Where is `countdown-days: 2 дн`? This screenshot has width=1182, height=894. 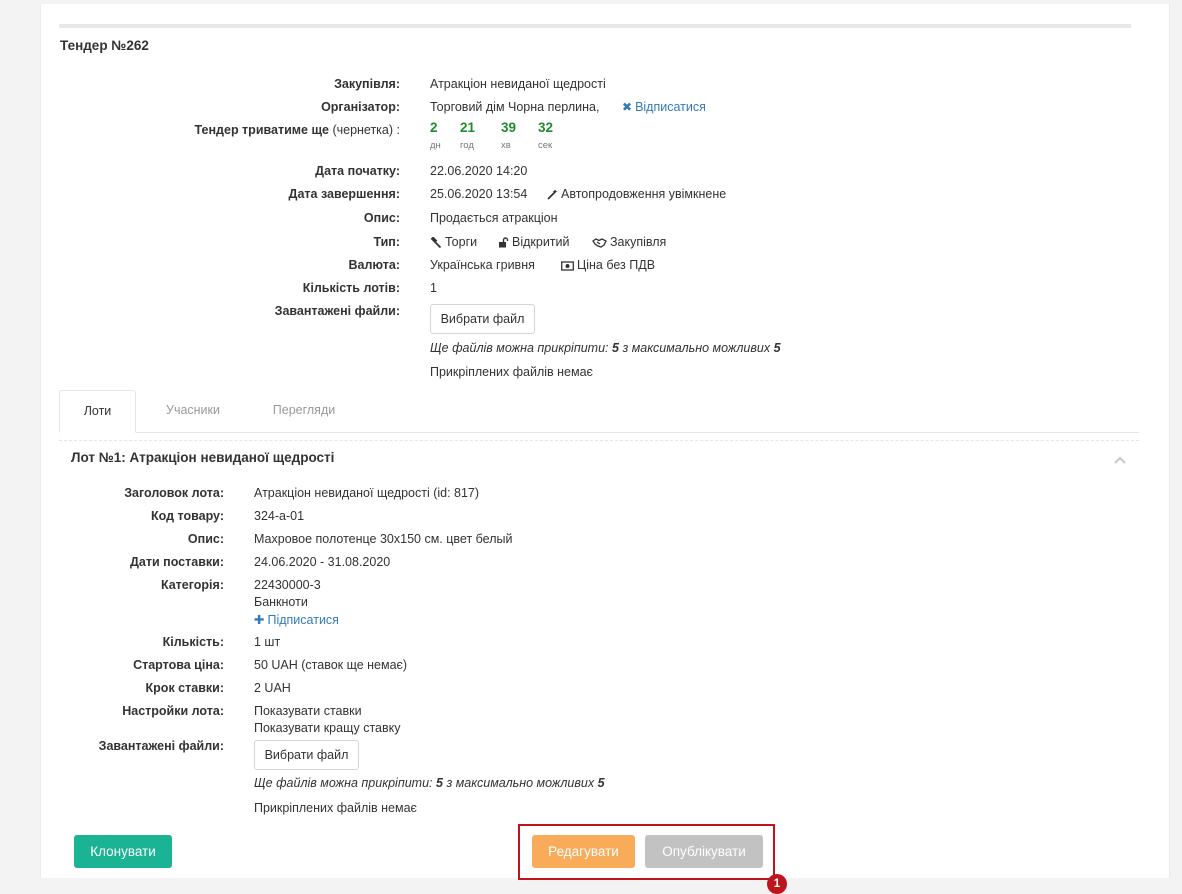
countdown-days: 2 дн is located at coordinates (435, 135).